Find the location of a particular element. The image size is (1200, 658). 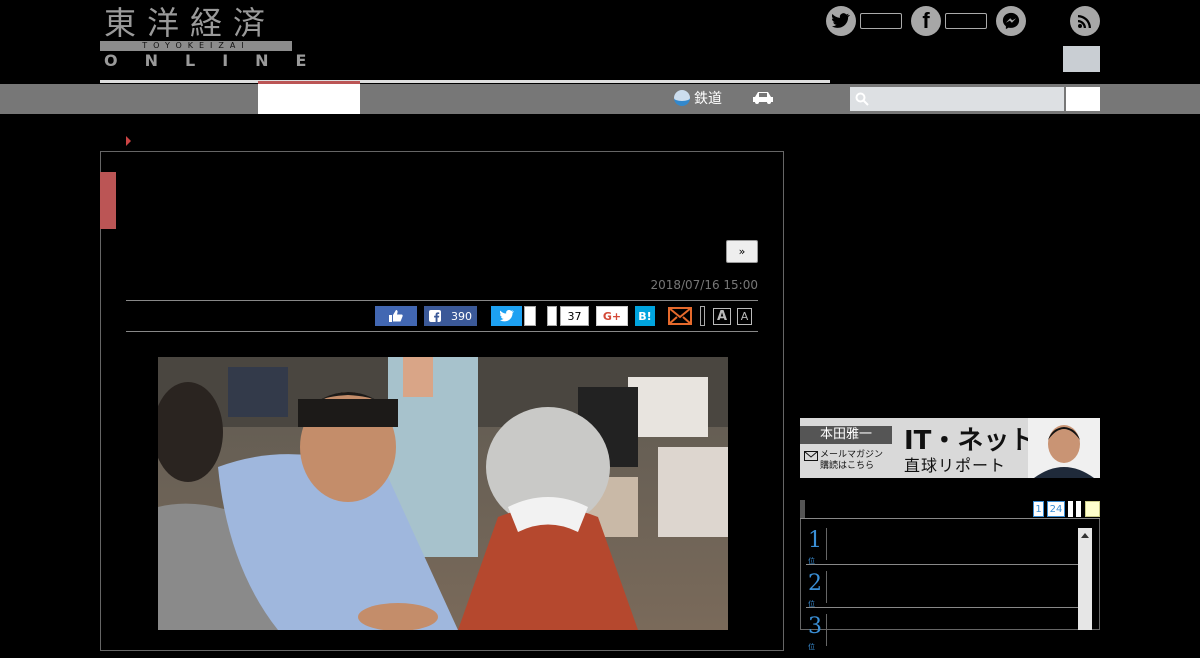

facebook-share-button: 390 is located at coordinates (450, 316).